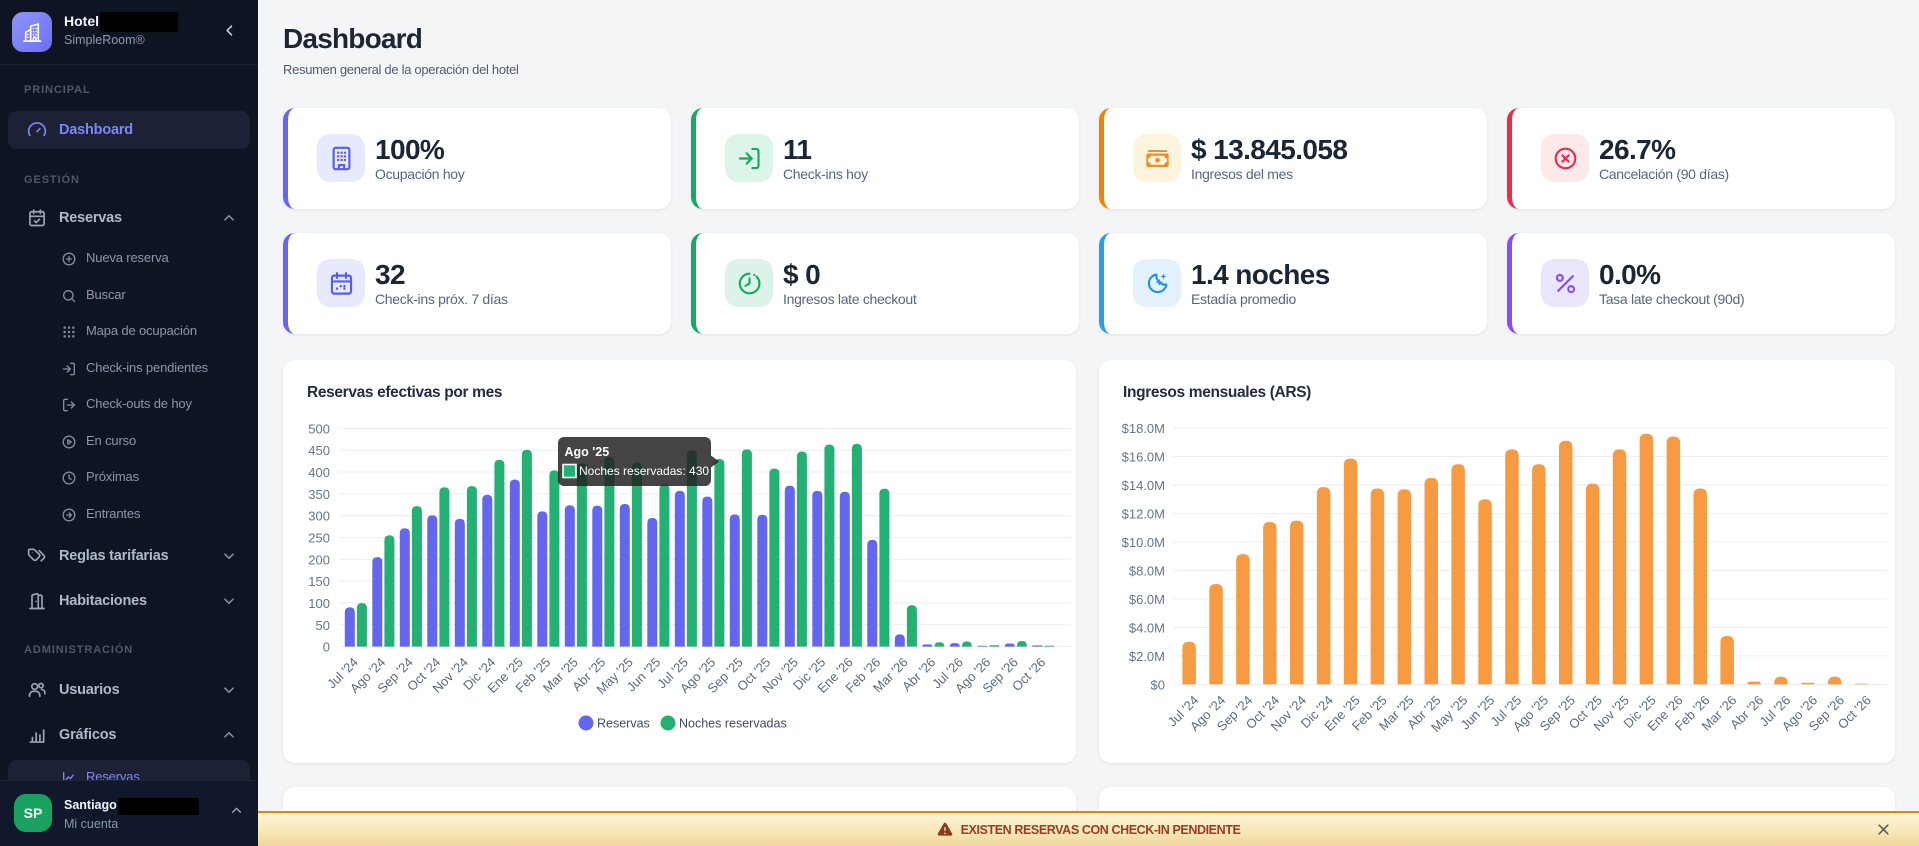 This screenshot has width=1919, height=846. What do you see at coordinates (319, 603) in the screenshot?
I see `svg-text: 100` at bounding box center [319, 603].